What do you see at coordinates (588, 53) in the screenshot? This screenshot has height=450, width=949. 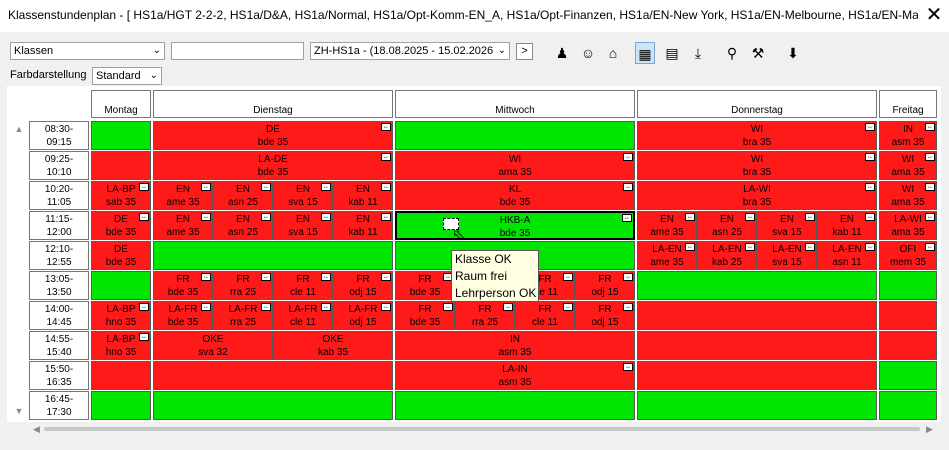 I see `add-teacher-icon: ☺` at bounding box center [588, 53].